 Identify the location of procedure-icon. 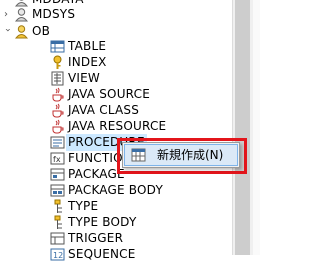
(57, 142).